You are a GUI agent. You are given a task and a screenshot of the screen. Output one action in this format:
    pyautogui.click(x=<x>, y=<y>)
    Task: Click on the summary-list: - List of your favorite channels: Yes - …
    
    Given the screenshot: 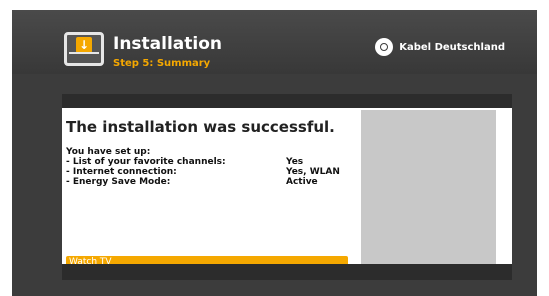 What is the action you would take?
    pyautogui.click(x=203, y=172)
    